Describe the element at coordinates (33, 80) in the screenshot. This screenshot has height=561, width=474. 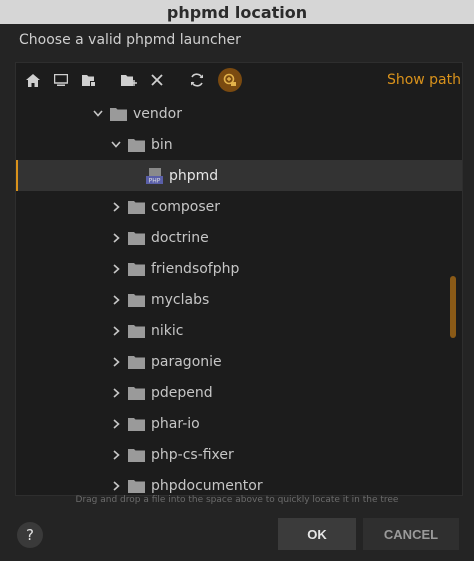
I see `home-icon` at that location.